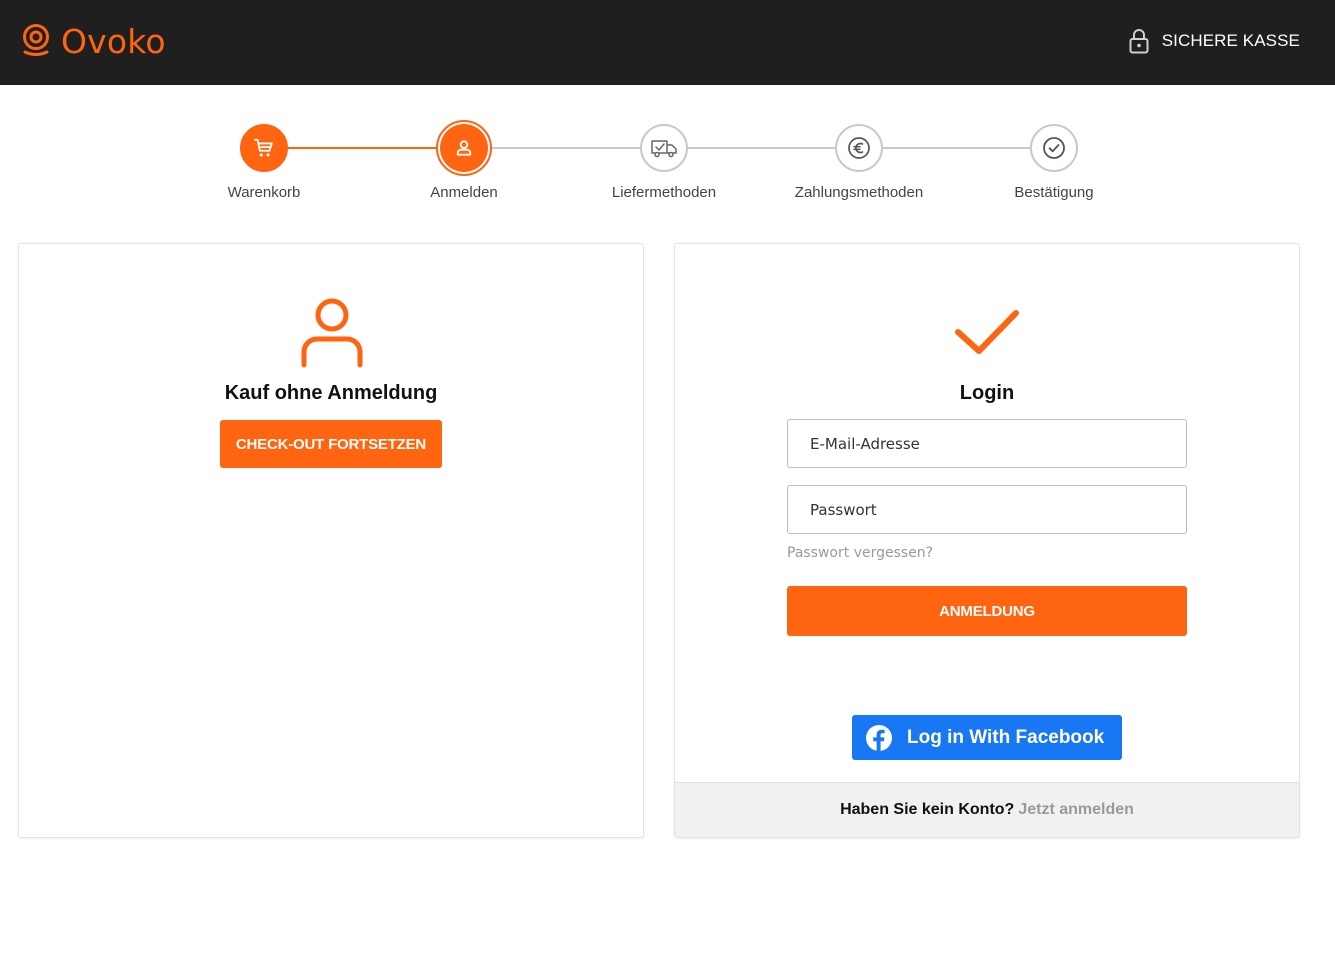 The image size is (1335, 955). I want to click on password-field, so click(987, 509).